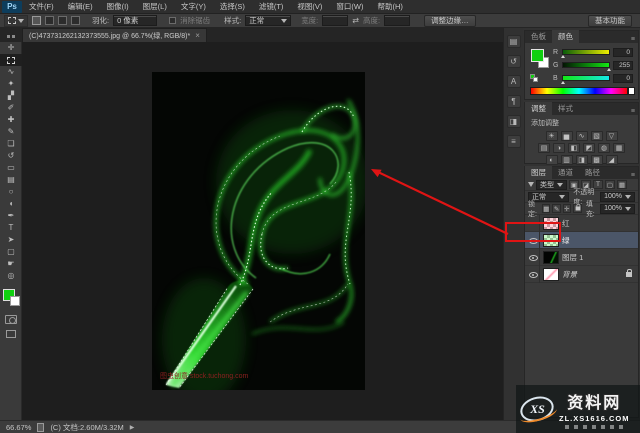 Image resolution: width=640 pixels, height=433 pixels. What do you see at coordinates (75, 20) in the screenshot?
I see `intersect-selection-icon` at bounding box center [75, 20].